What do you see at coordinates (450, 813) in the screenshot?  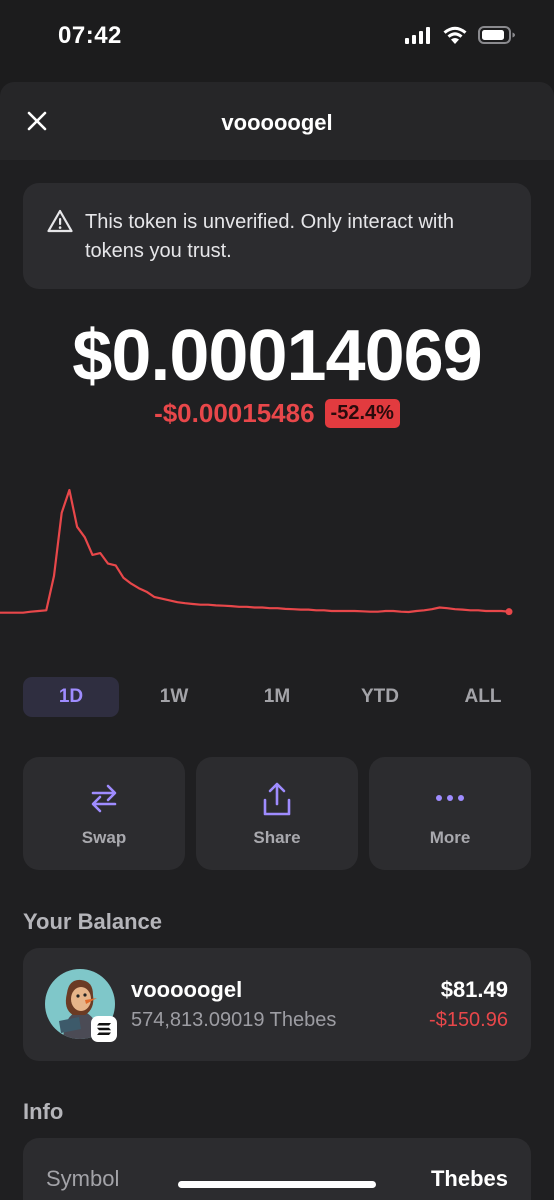 I see `more-button: More` at bounding box center [450, 813].